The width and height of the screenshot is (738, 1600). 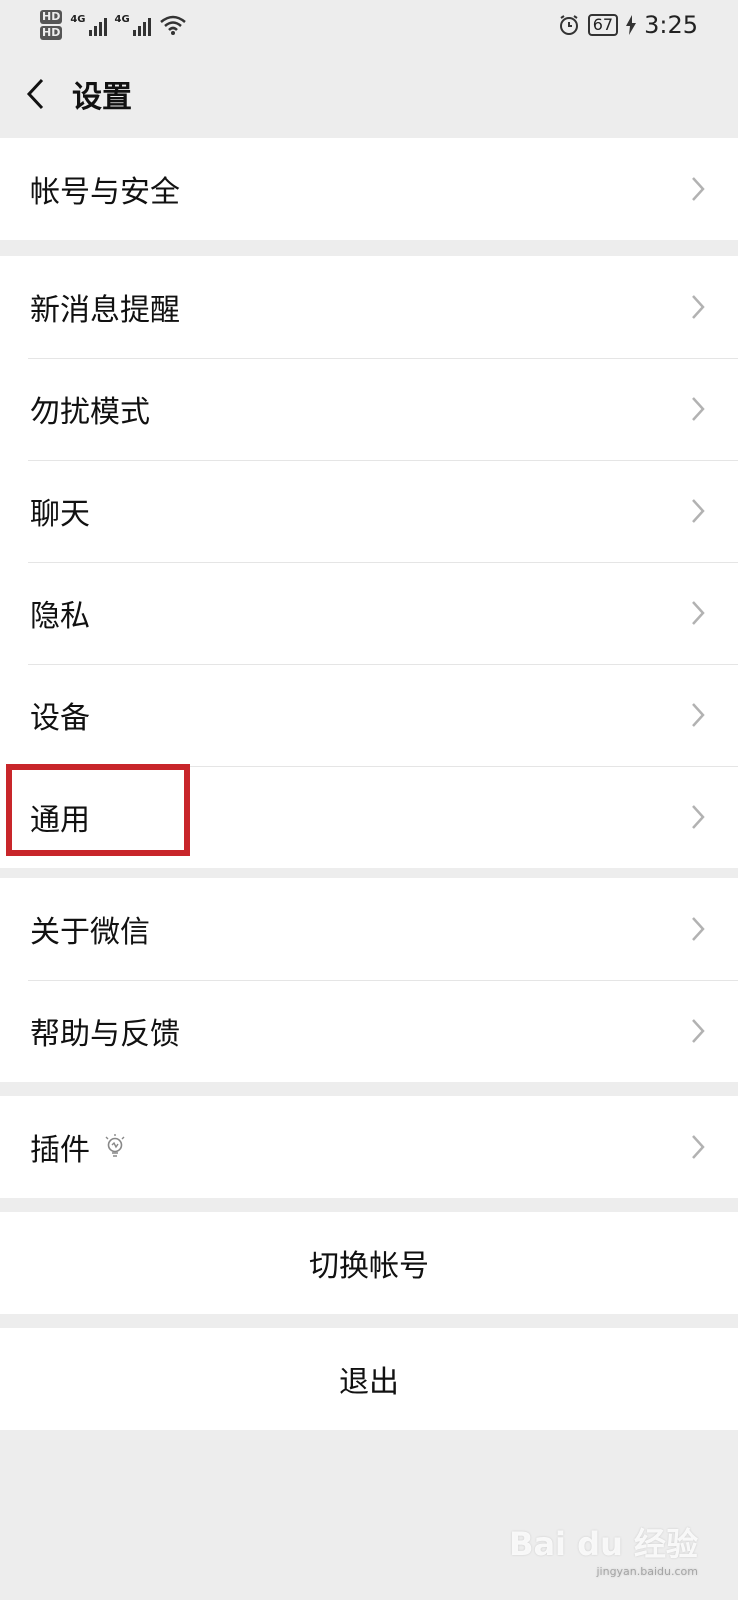 I want to click on cell-label: 新消息提醒, so click(x=105, y=310).